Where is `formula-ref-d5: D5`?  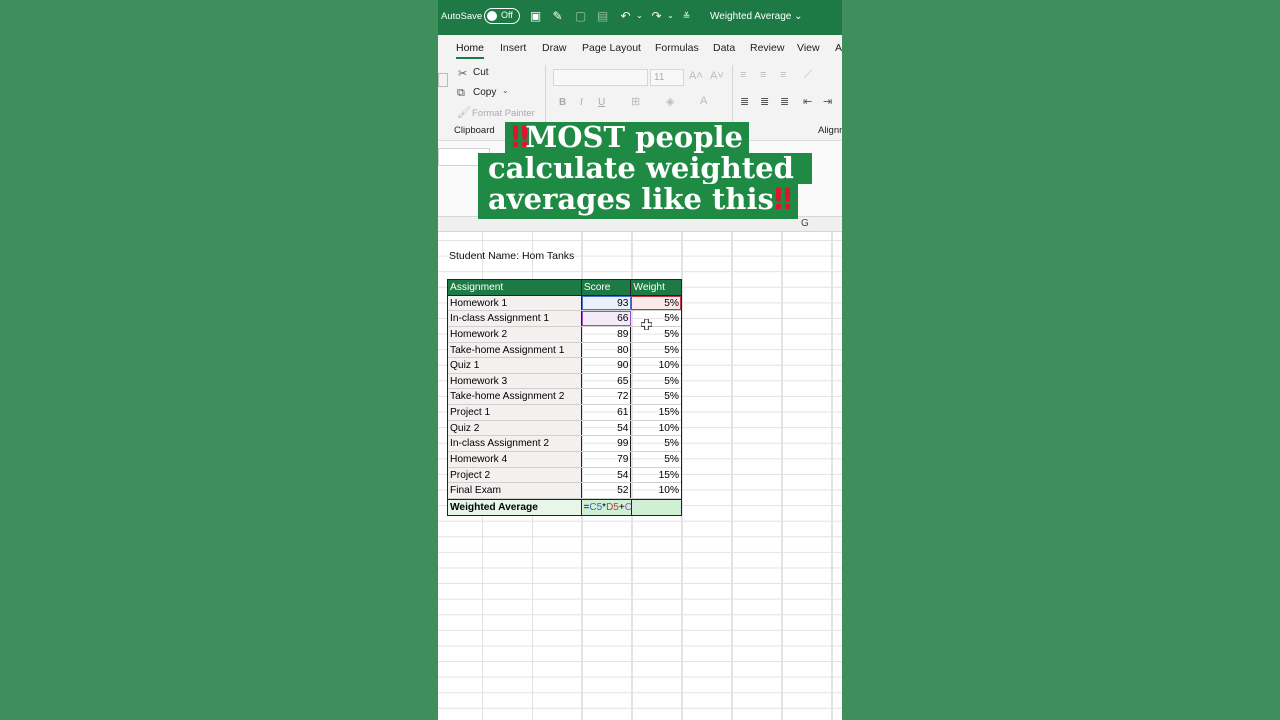 formula-ref-d5: D5 is located at coordinates (612, 507).